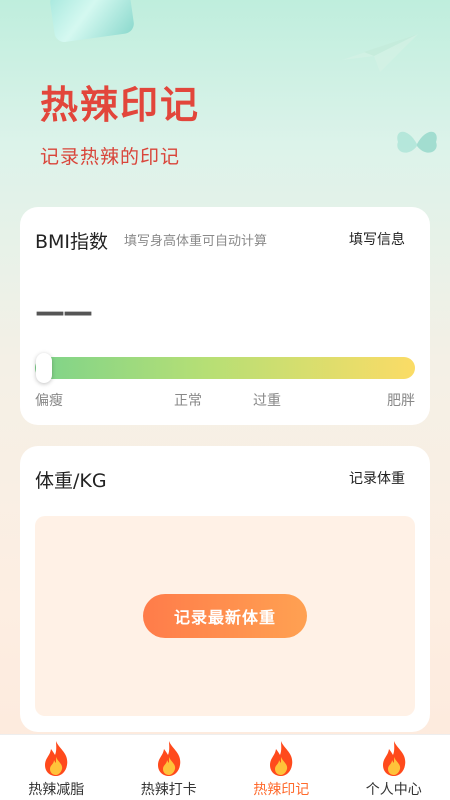 The height and width of the screenshot is (800, 450). I want to click on bmi-value: ——, so click(64, 312).